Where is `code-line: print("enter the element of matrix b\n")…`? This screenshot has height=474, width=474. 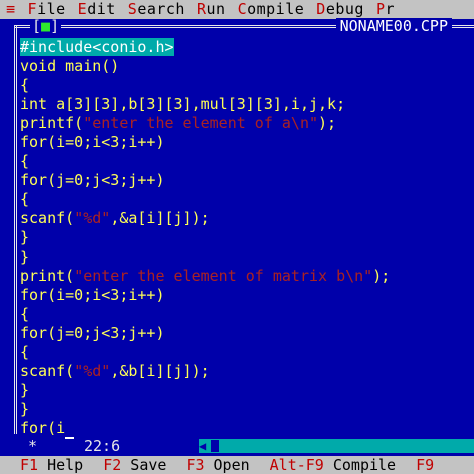 code-line: print("enter the element of matrix b\n")… is located at coordinates (205, 276).